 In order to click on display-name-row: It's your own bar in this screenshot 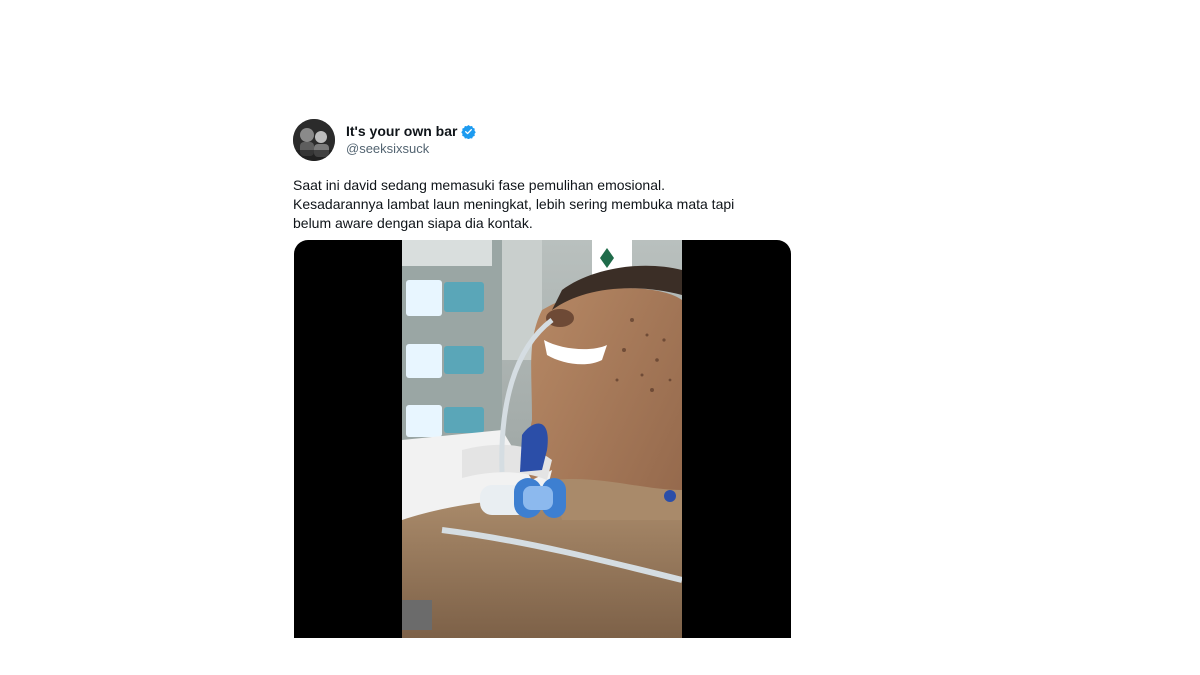, I will do `click(411, 131)`.